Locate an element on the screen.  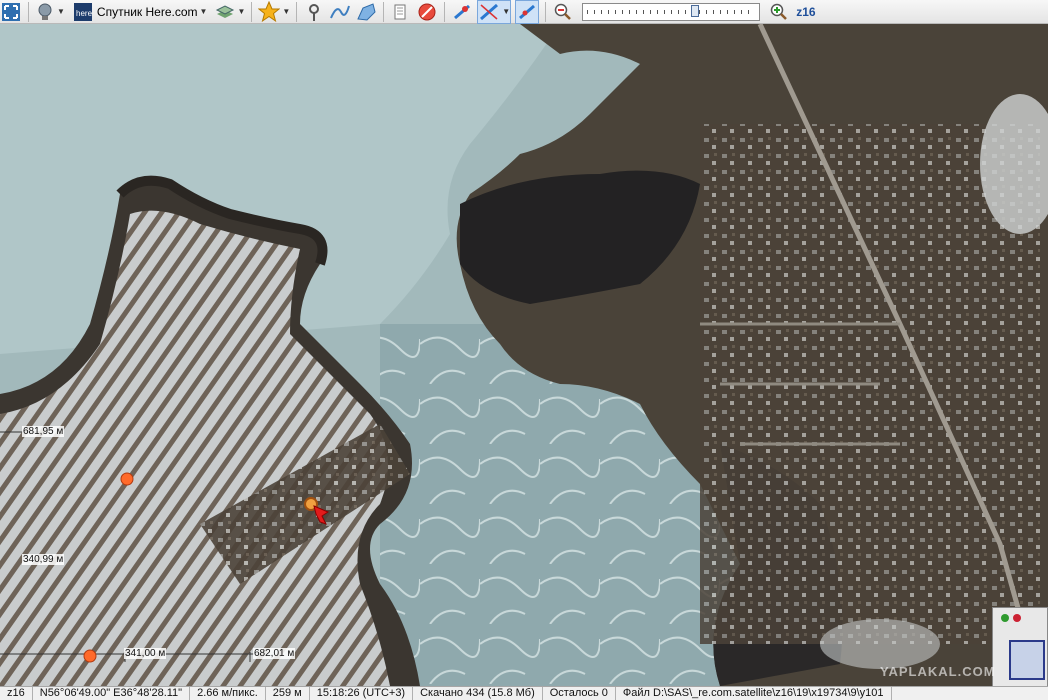
minimap-controls is located at coordinates (1011, 618).